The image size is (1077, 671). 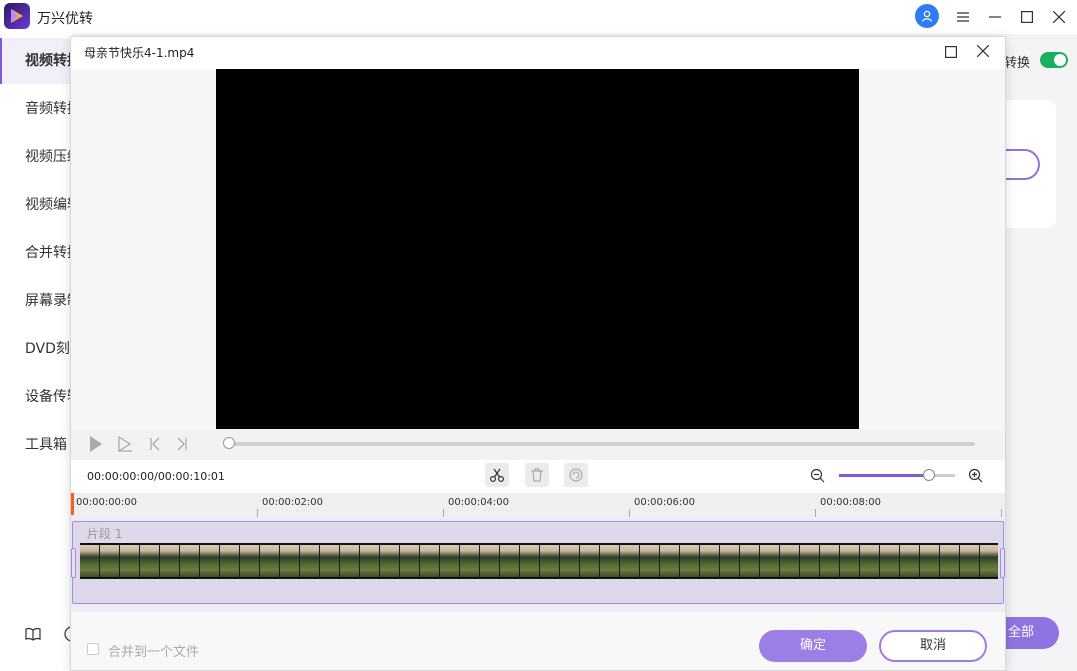 I want to click on scissors-icon, so click(x=497, y=475).